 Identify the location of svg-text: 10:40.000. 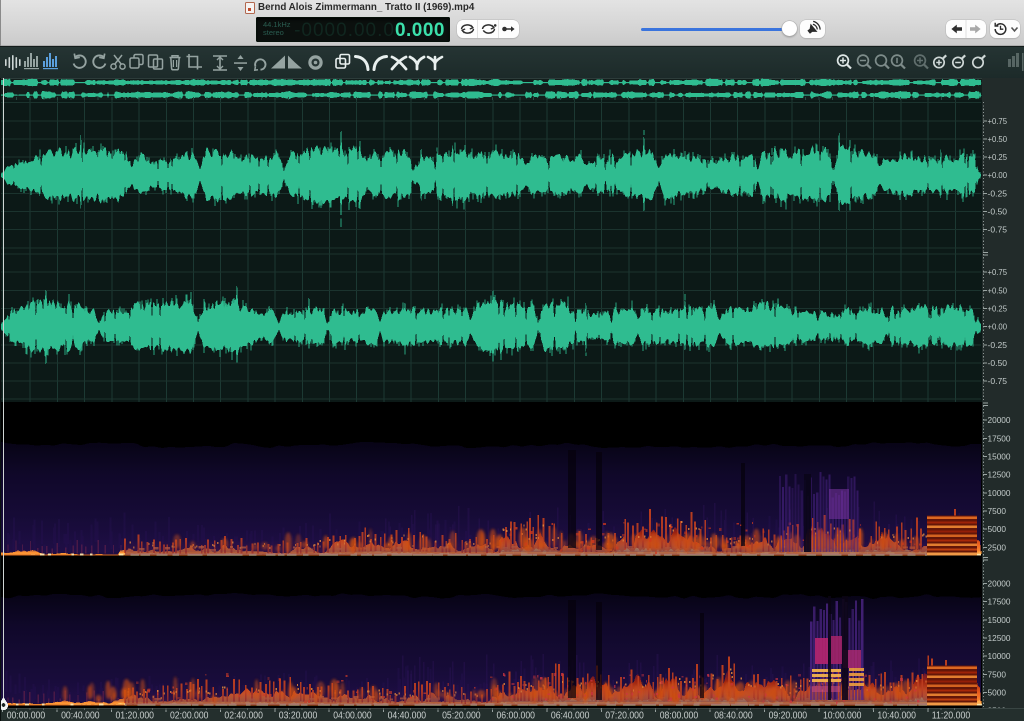
(896, 716).